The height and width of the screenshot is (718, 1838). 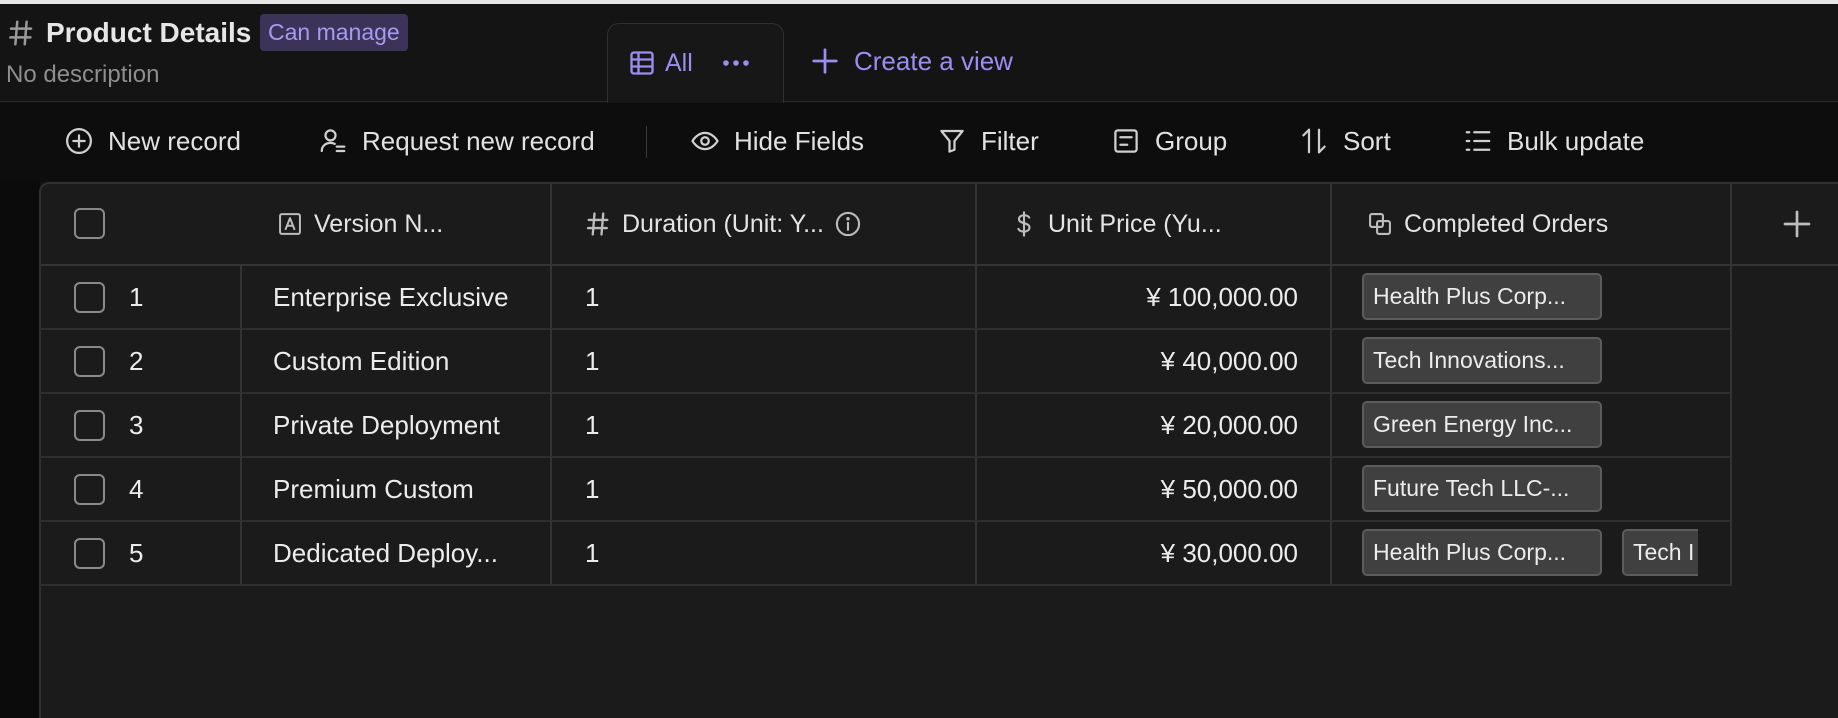 What do you see at coordinates (1660, 552) in the screenshot?
I see `linked-order-tag: Tech I` at bounding box center [1660, 552].